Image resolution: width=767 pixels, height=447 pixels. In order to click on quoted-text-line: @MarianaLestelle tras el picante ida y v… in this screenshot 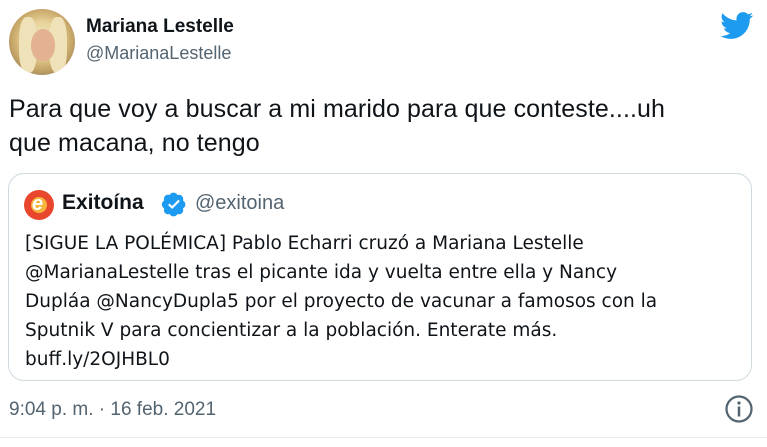, I will do `click(321, 272)`.